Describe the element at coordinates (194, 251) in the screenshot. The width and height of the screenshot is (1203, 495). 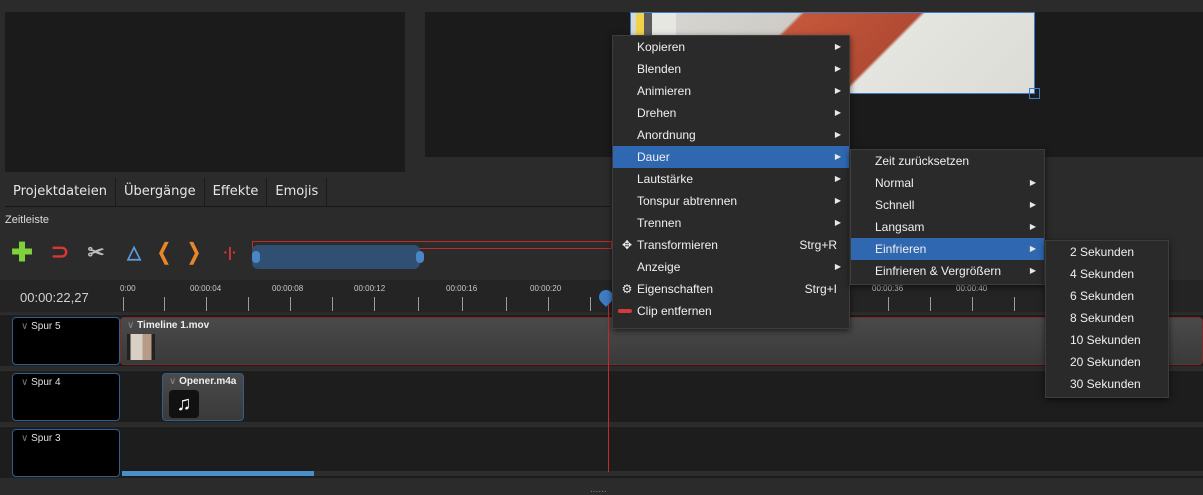
I see `next-marker-icon: ❭` at that location.